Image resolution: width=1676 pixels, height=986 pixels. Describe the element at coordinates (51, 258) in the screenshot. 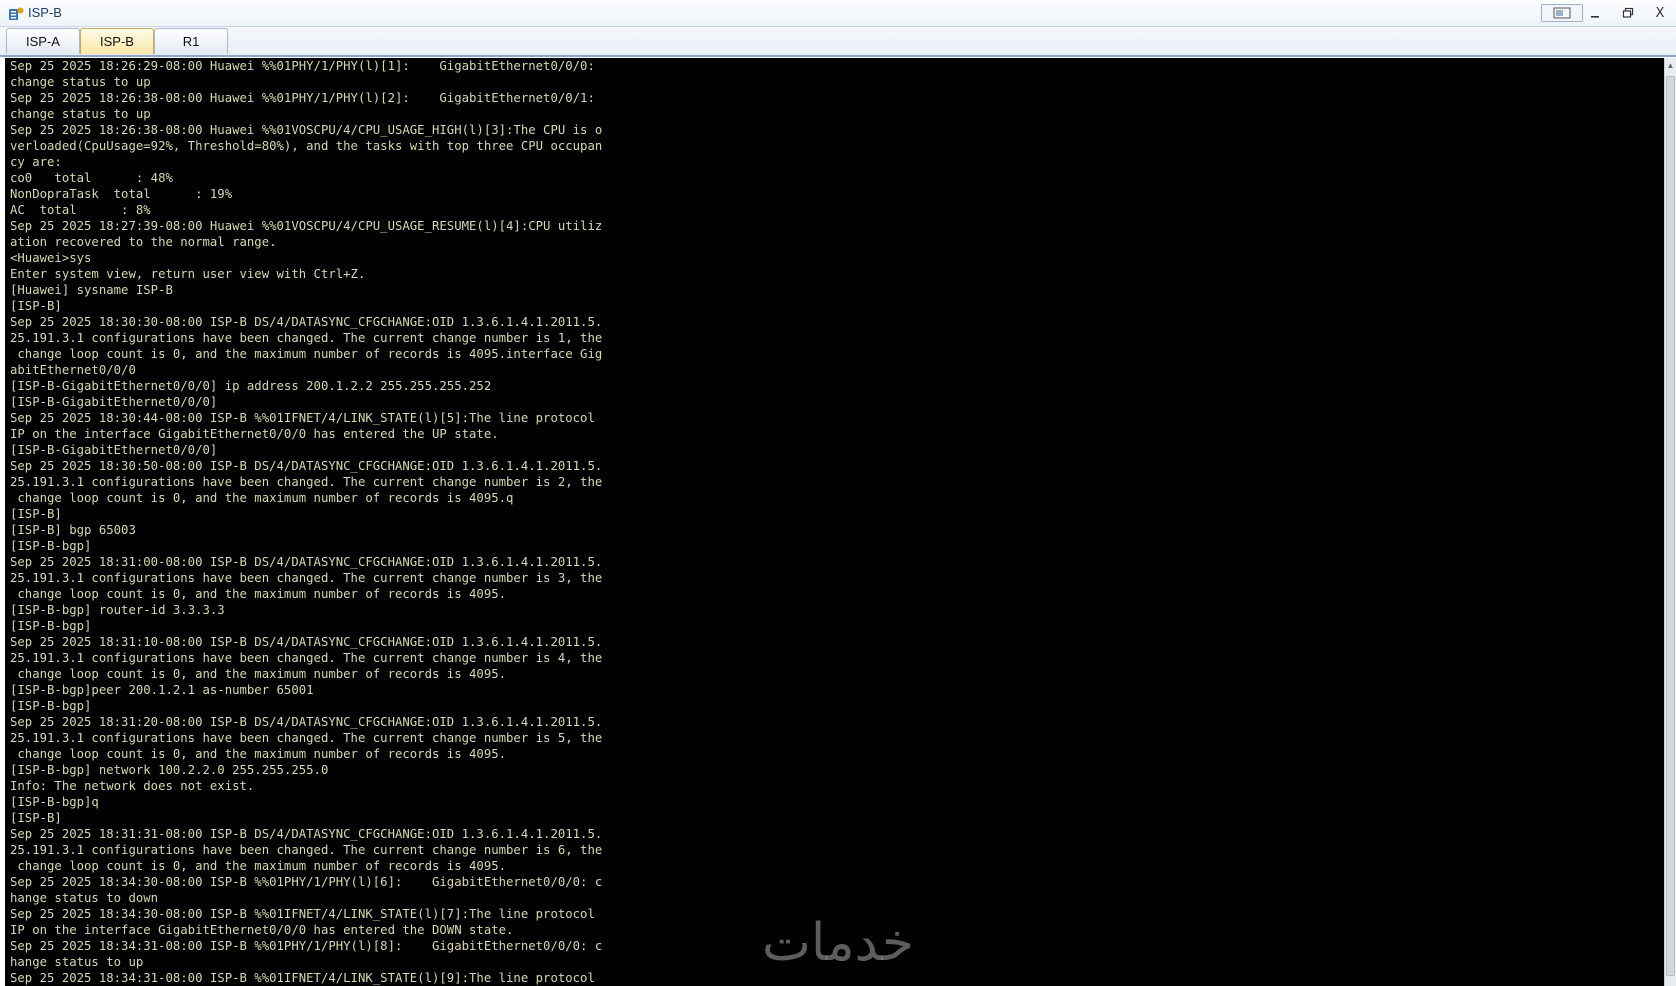

I see `terminal-line: <Huawei>sys` at that location.